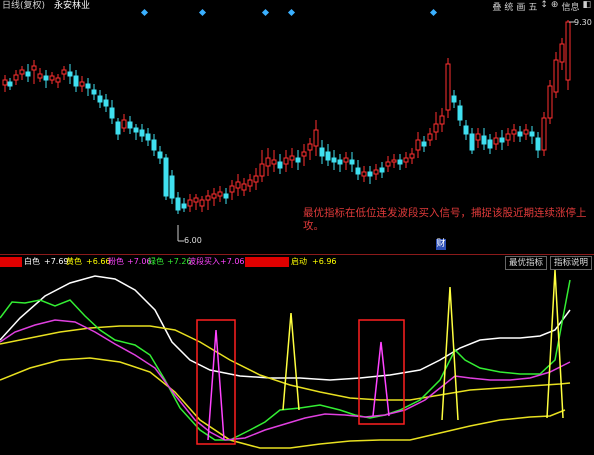 The height and width of the screenshot is (455, 594). Describe the element at coordinates (193, 240) in the screenshot. I see `price-low-label: 6.00` at that location.